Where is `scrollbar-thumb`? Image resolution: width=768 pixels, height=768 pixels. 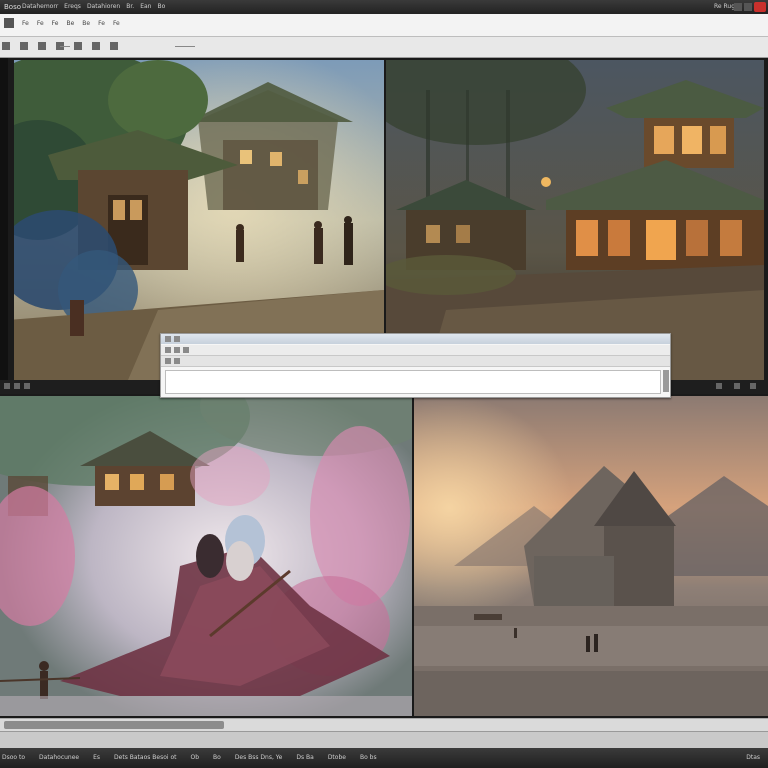 scrollbar-thumb is located at coordinates (114, 725).